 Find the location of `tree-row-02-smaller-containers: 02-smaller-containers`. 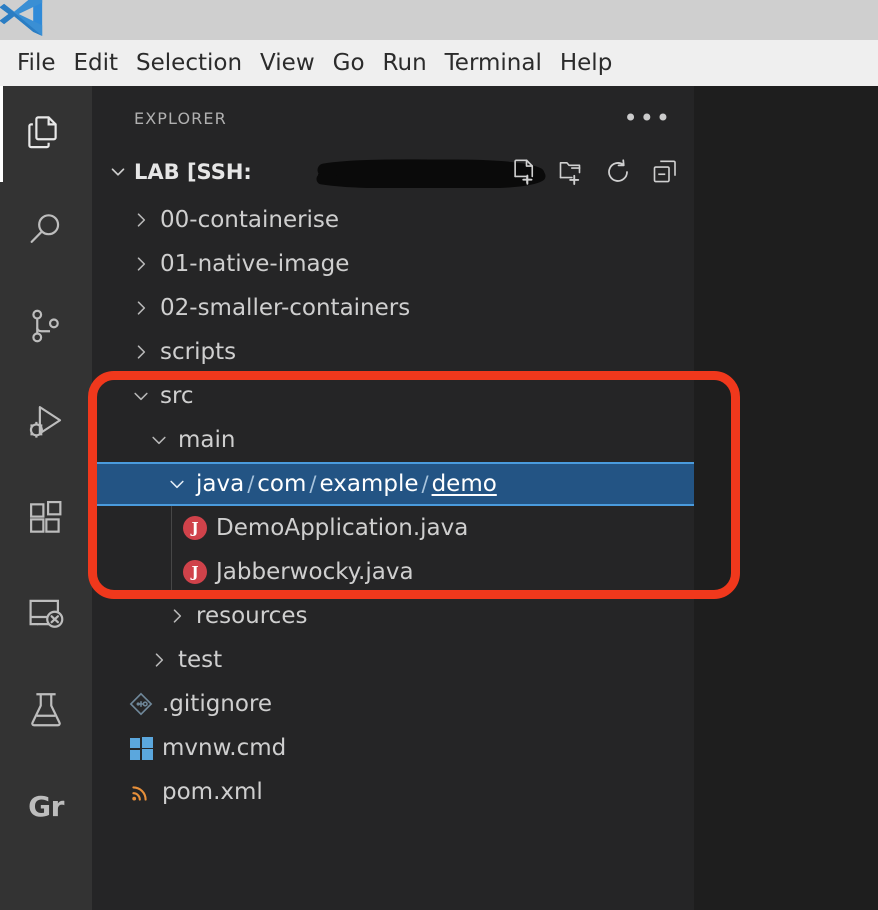

tree-row-02-smaller-containers: 02-smaller-containers is located at coordinates (393, 308).